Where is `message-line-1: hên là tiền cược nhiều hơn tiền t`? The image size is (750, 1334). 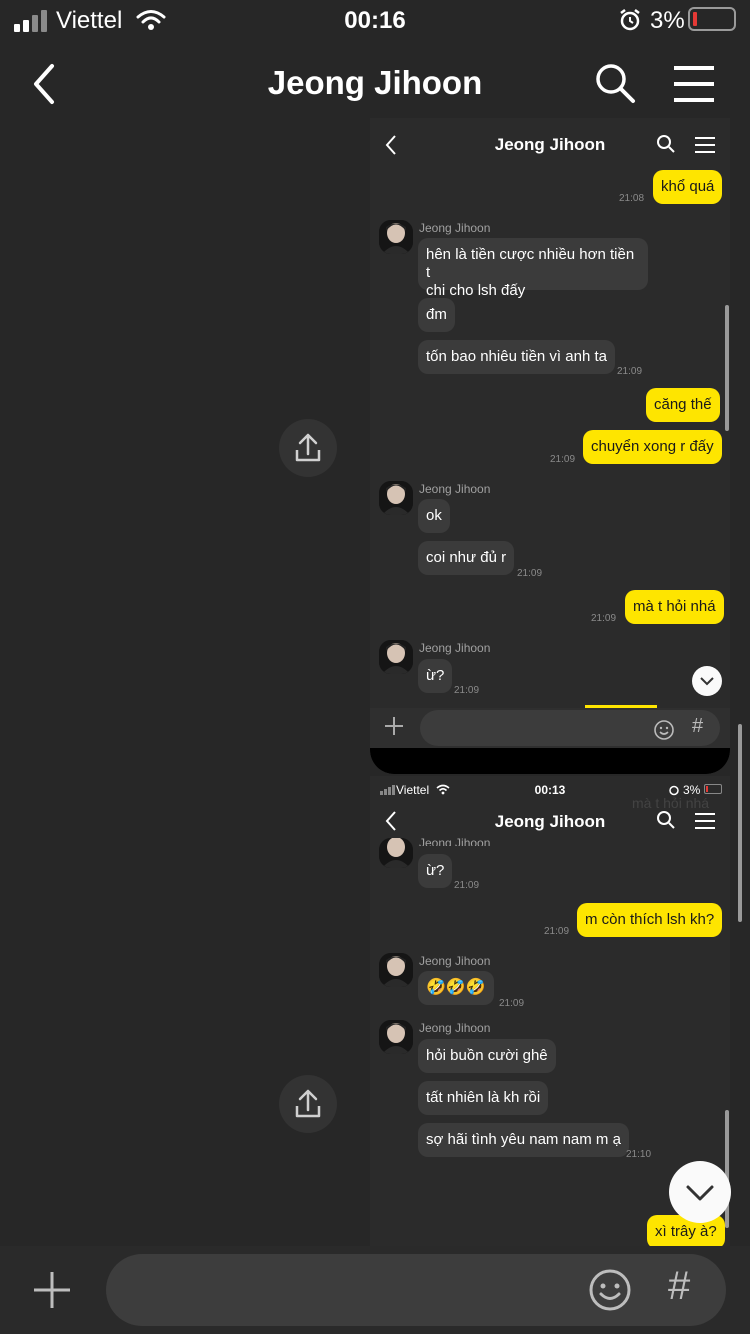
message-line-1: hên là tiền cược nhiều hơn tiền t is located at coordinates (530, 263).